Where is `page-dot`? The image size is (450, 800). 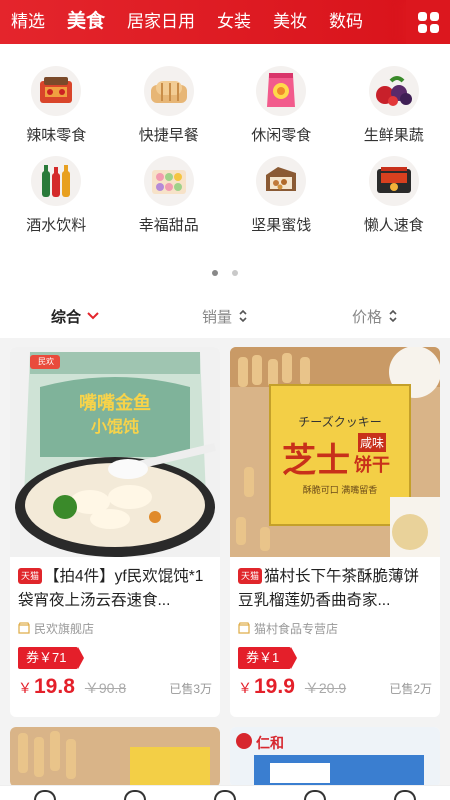 page-dot is located at coordinates (235, 273).